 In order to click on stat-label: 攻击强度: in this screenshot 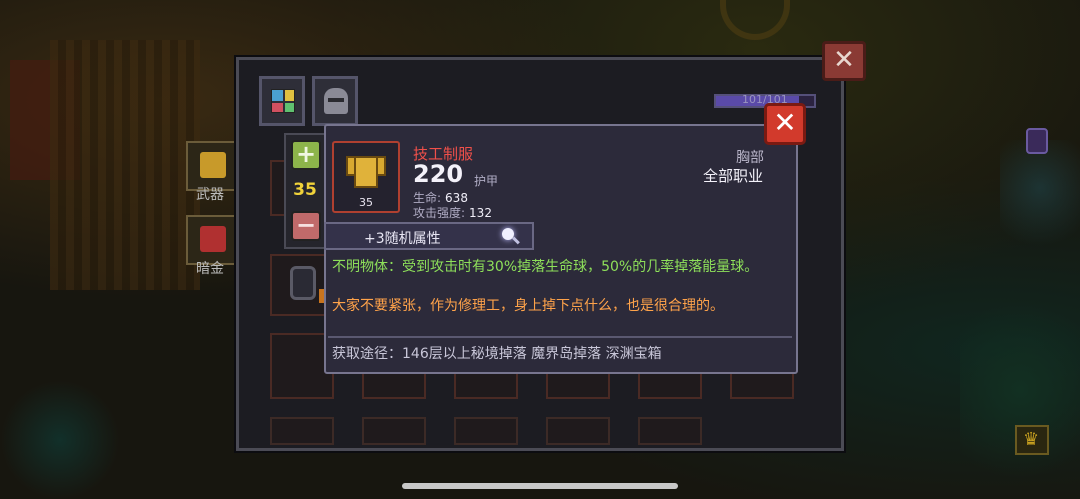, I will do `click(439, 213)`.